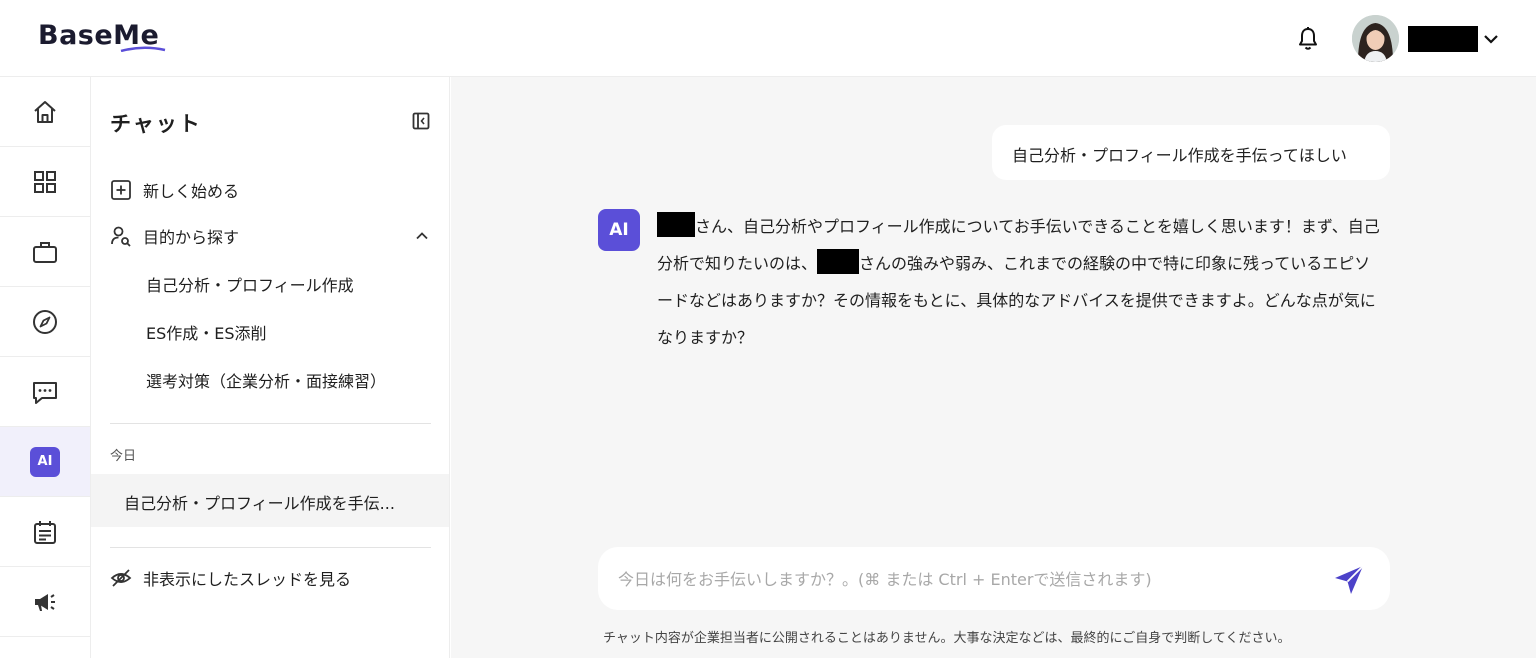 This screenshot has width=1536, height=658. Describe the element at coordinates (1308, 39) in the screenshot. I see `bell-icon` at that location.